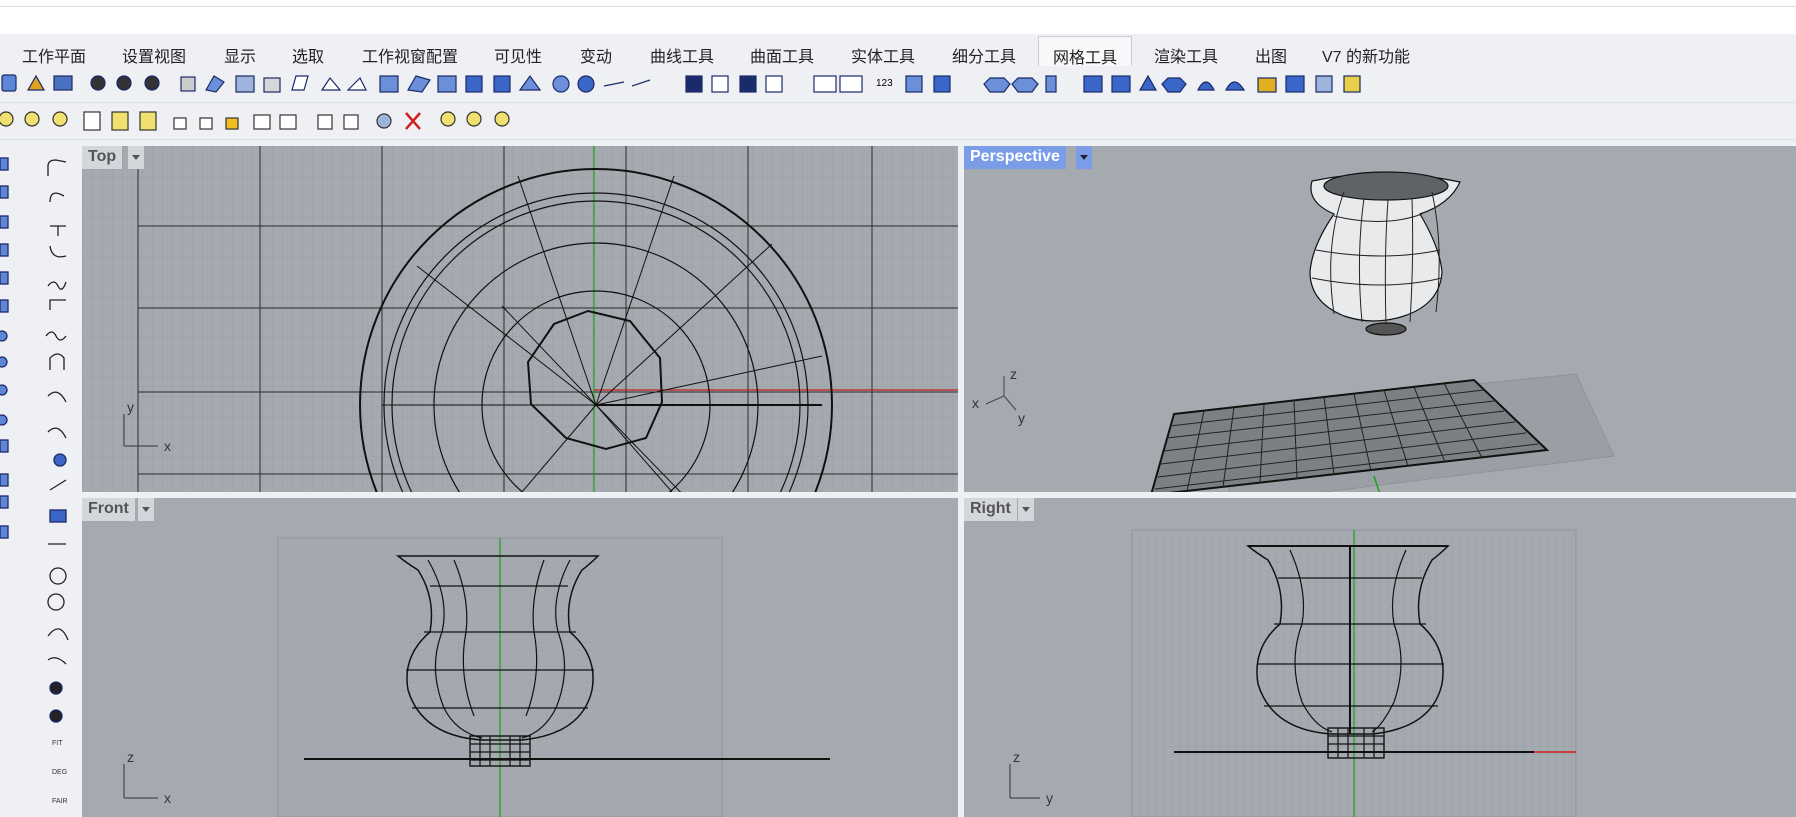  What do you see at coordinates (596, 55) in the screenshot?
I see `tab-transform: 变动` at bounding box center [596, 55].